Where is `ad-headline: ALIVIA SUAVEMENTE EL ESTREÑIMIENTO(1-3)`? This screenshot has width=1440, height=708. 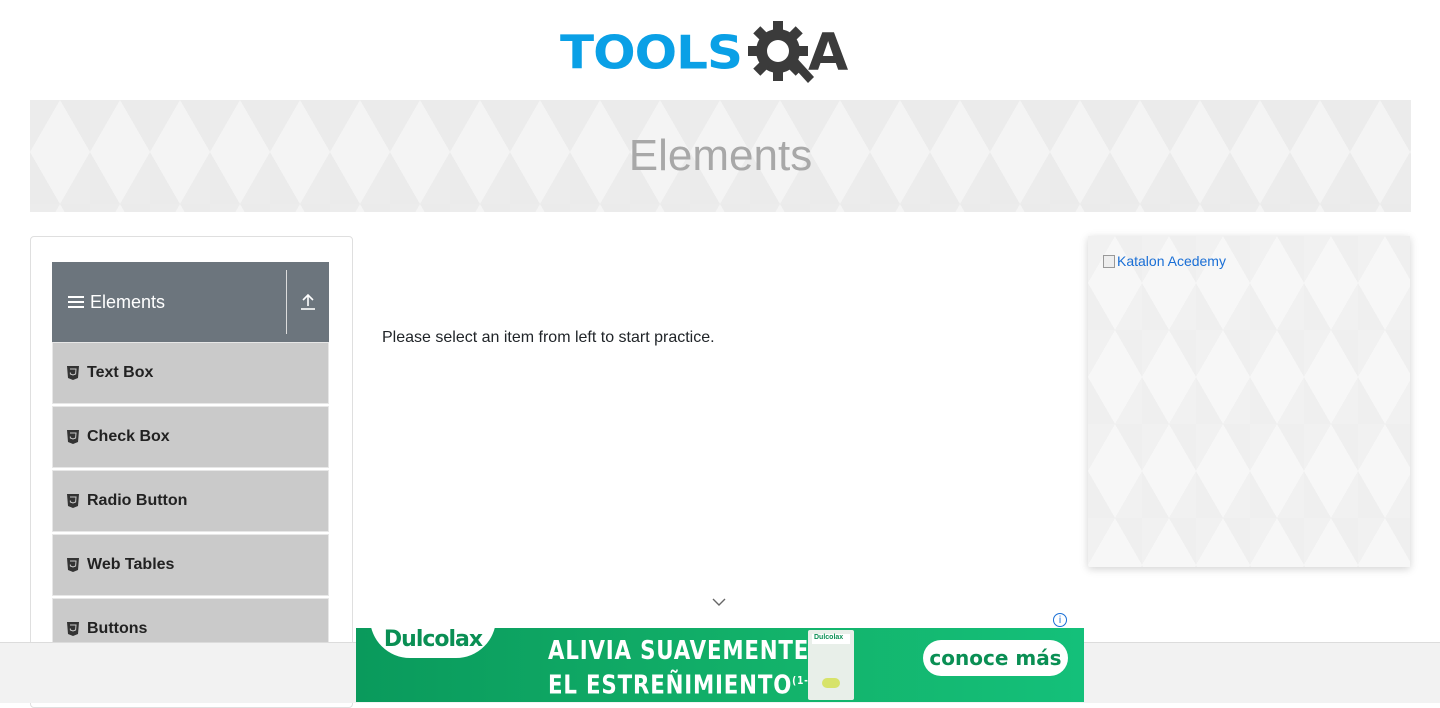
ad-headline: ALIVIA SUAVEMENTE EL ESTREÑIMIENTO(1-3) is located at coordinates (684, 668).